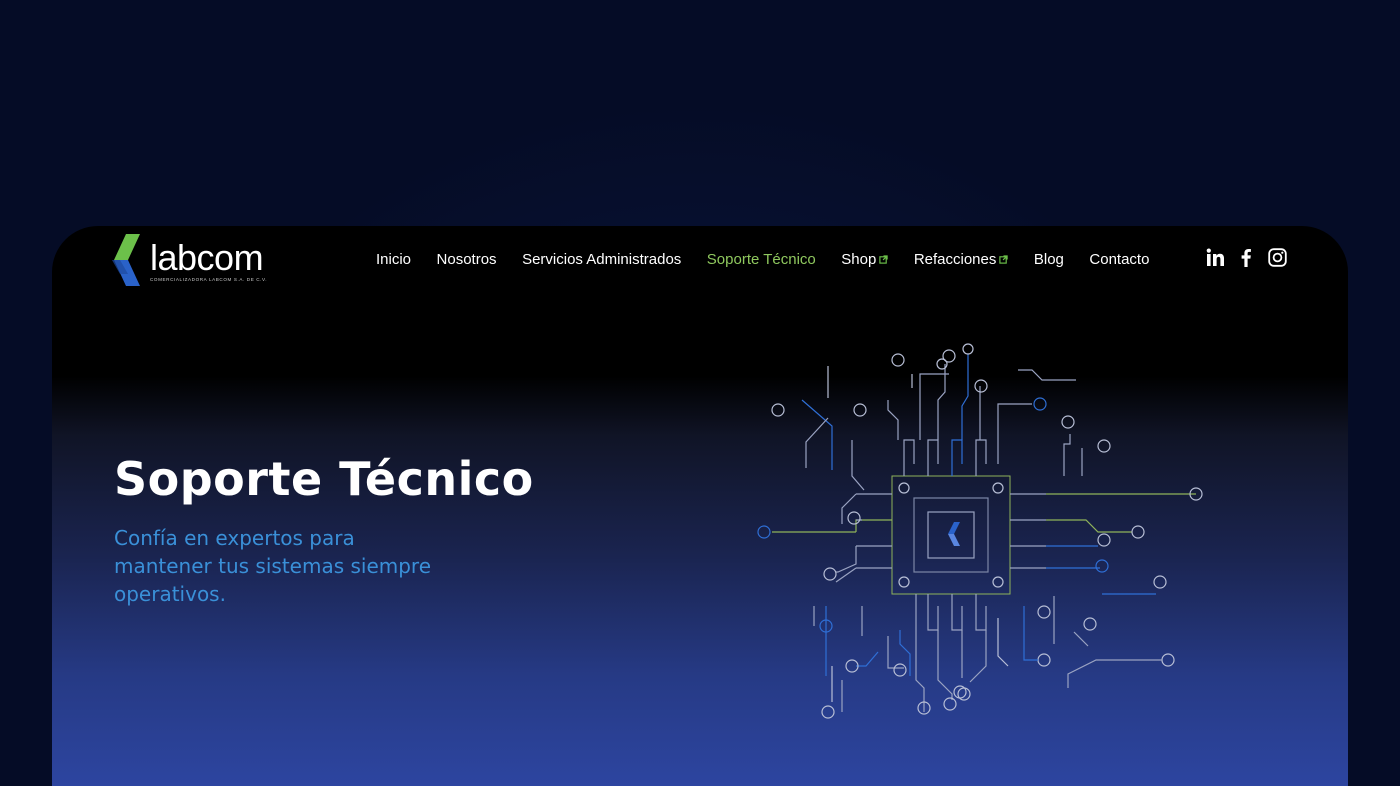 Image resolution: width=1400 pixels, height=786 pixels. I want to click on logo-text: labcom, so click(207, 257).